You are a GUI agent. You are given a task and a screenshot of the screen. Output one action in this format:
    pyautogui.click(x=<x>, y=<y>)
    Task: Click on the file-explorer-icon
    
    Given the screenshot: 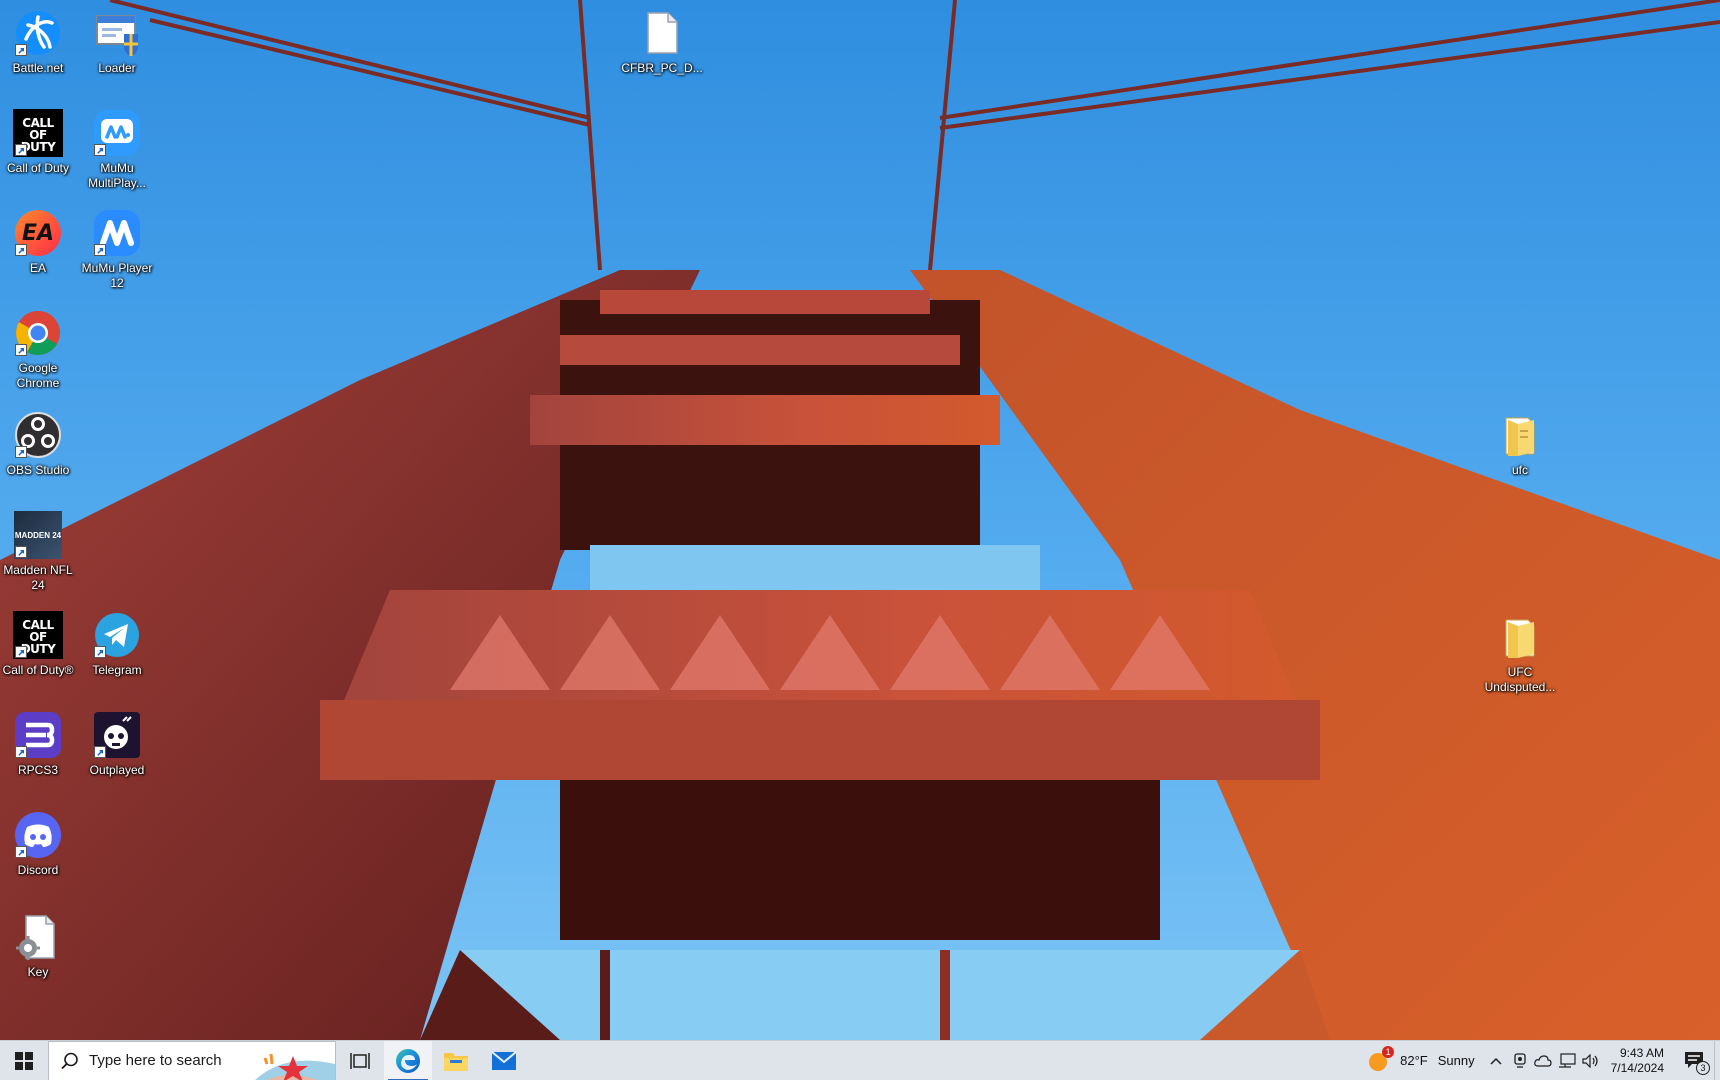 What is the action you would take?
    pyautogui.click(x=456, y=1061)
    